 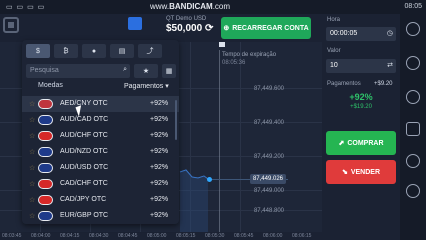 What do you see at coordinates (268, 191) in the screenshot?
I see `price-label: 87,449.000` at bounding box center [268, 191].